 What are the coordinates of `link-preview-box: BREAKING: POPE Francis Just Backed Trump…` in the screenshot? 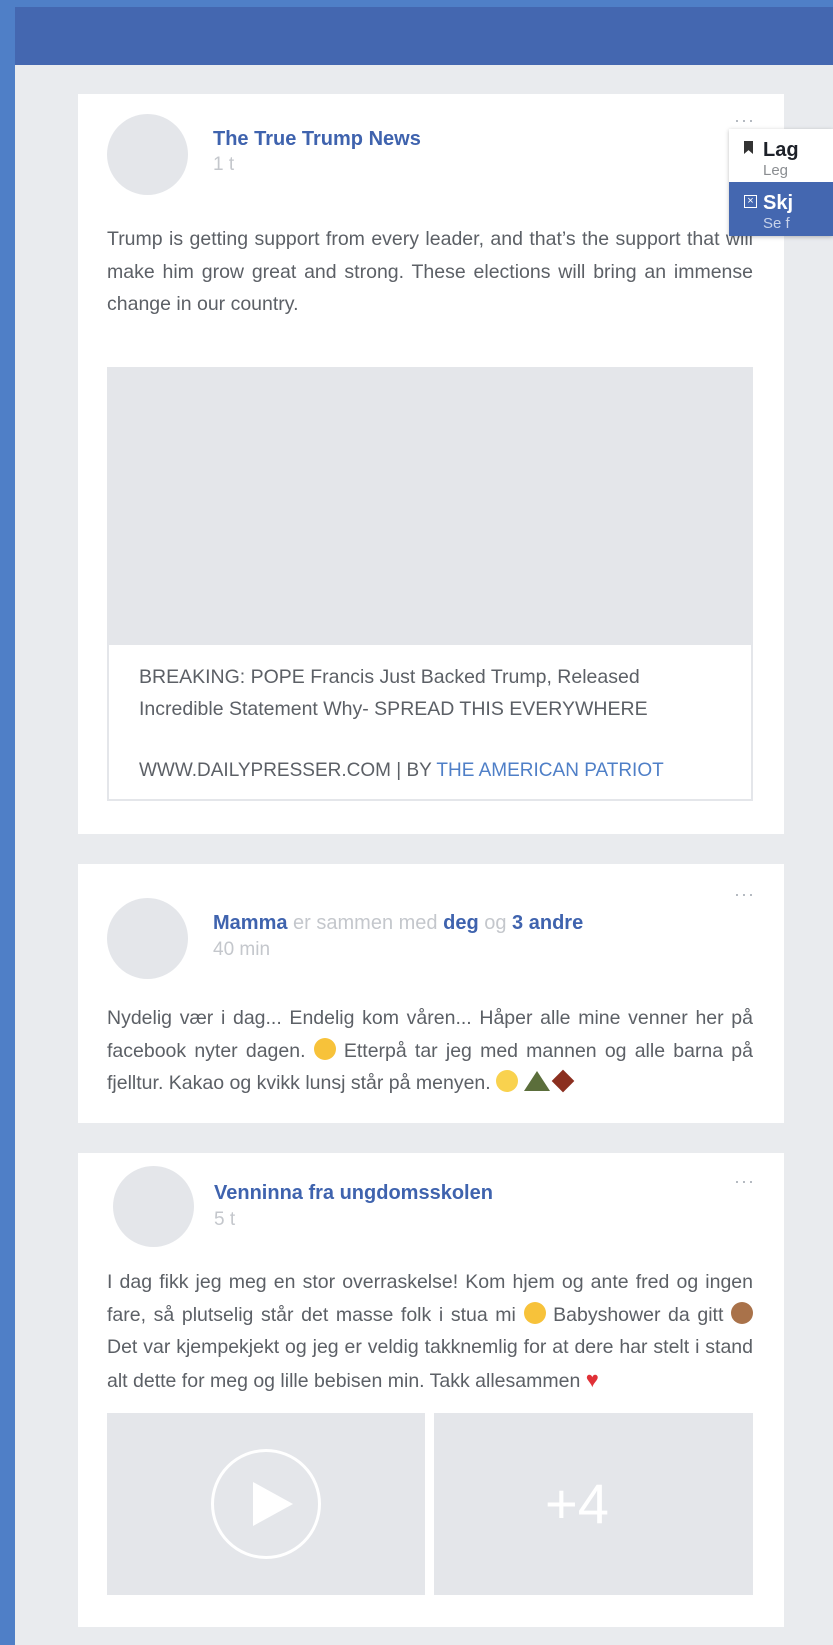 It's located at (430, 723).